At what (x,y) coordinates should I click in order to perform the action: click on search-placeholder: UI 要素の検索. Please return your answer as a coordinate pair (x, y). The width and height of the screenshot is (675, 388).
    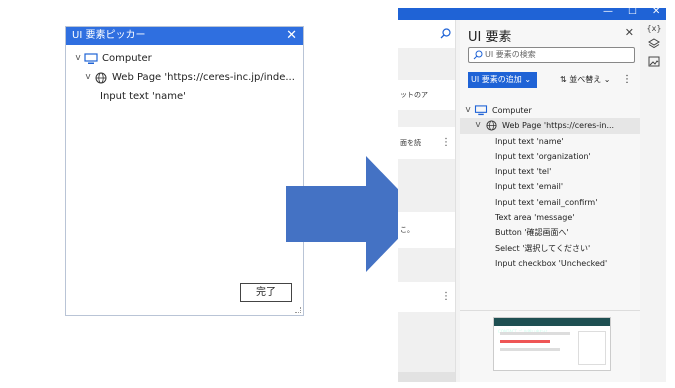
    Looking at the image, I should click on (510, 54).